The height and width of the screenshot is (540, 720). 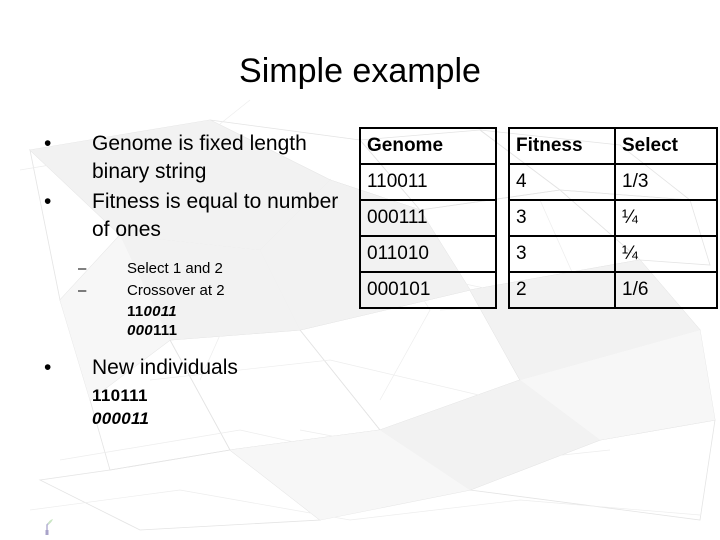 I want to click on genome-table: Genome 110011 000111 011010 000101, so click(x=428, y=218).